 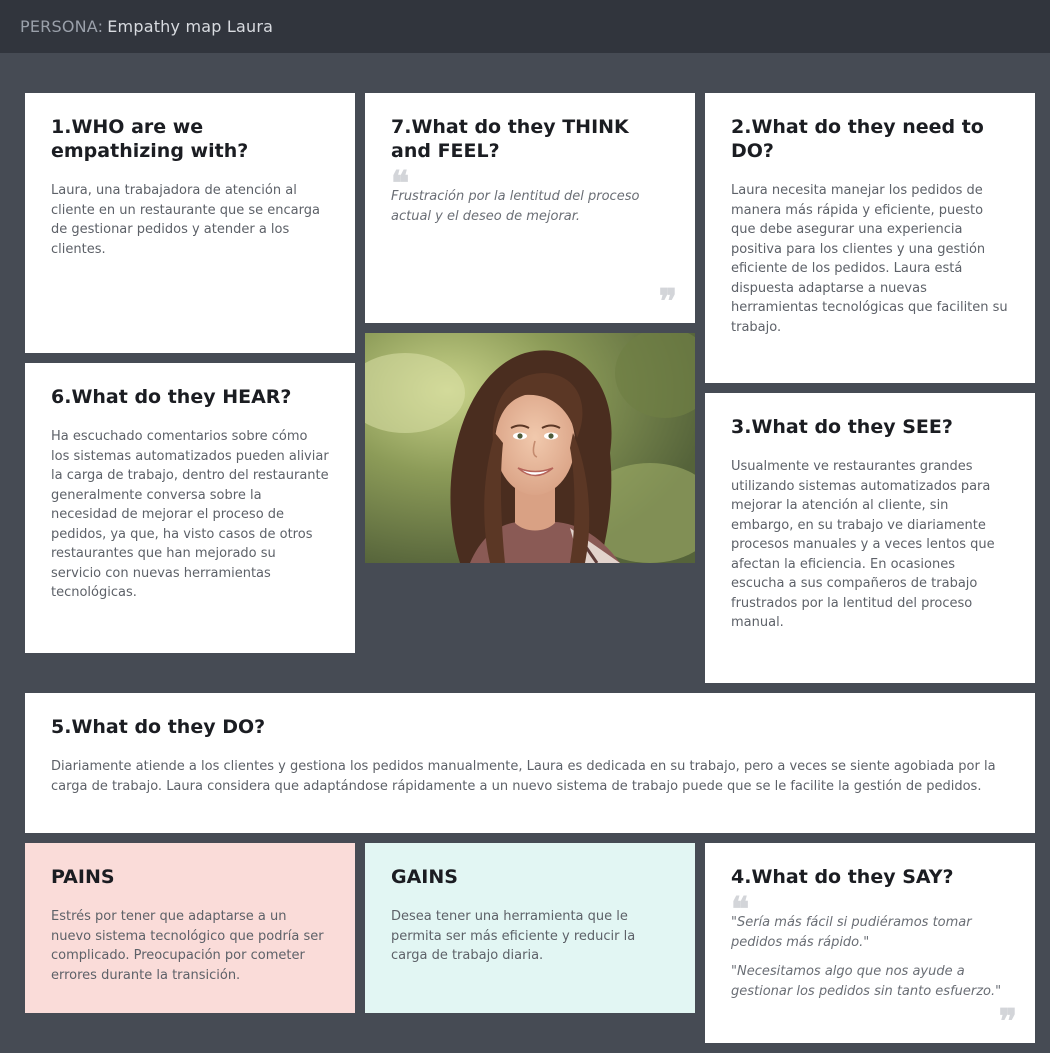 What do you see at coordinates (842, 427) in the screenshot?
I see `card-see-title: 3.What do they SEE?` at bounding box center [842, 427].